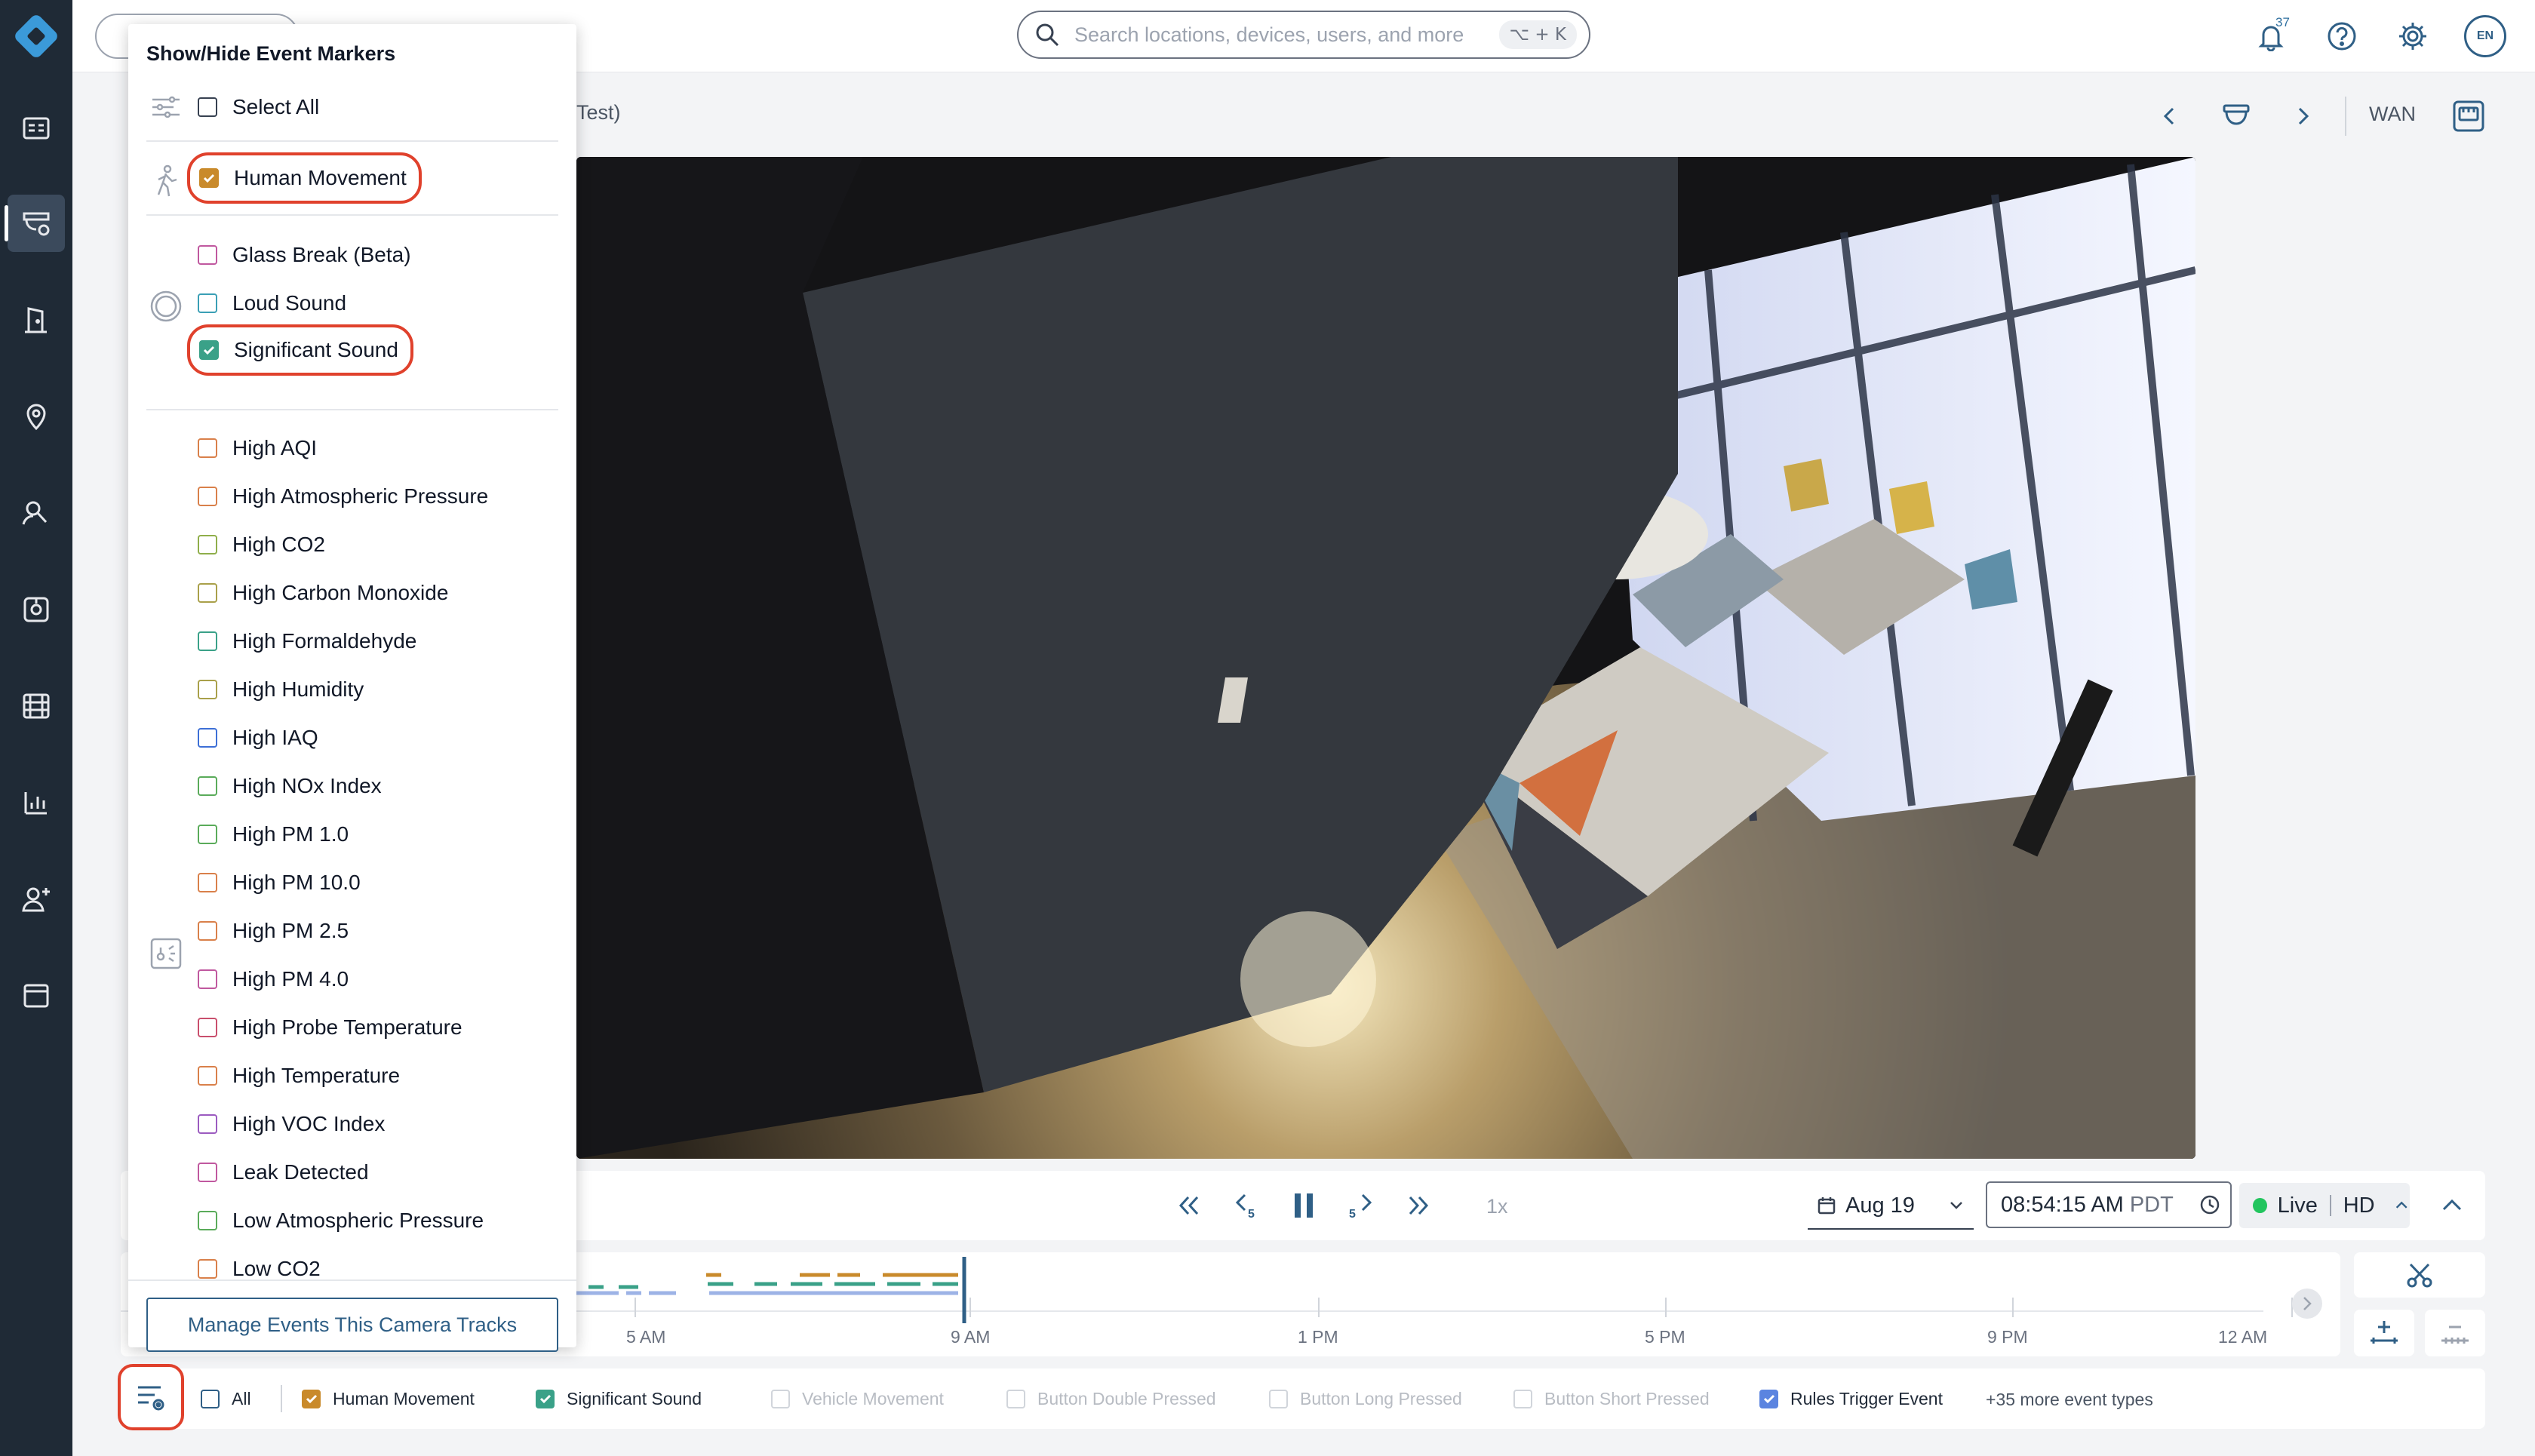 The width and height of the screenshot is (2535, 1456). What do you see at coordinates (299, 1076) in the screenshot?
I see `option-sensor: High Temperature` at bounding box center [299, 1076].